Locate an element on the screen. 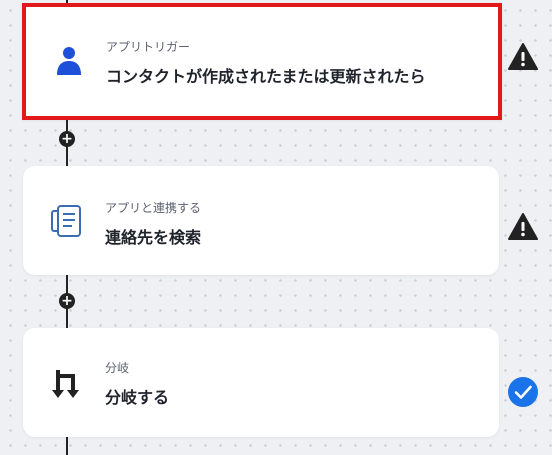 Image resolution: width=552 pixels, height=455 pixels. step-type-label: 分岐 is located at coordinates (117, 368).